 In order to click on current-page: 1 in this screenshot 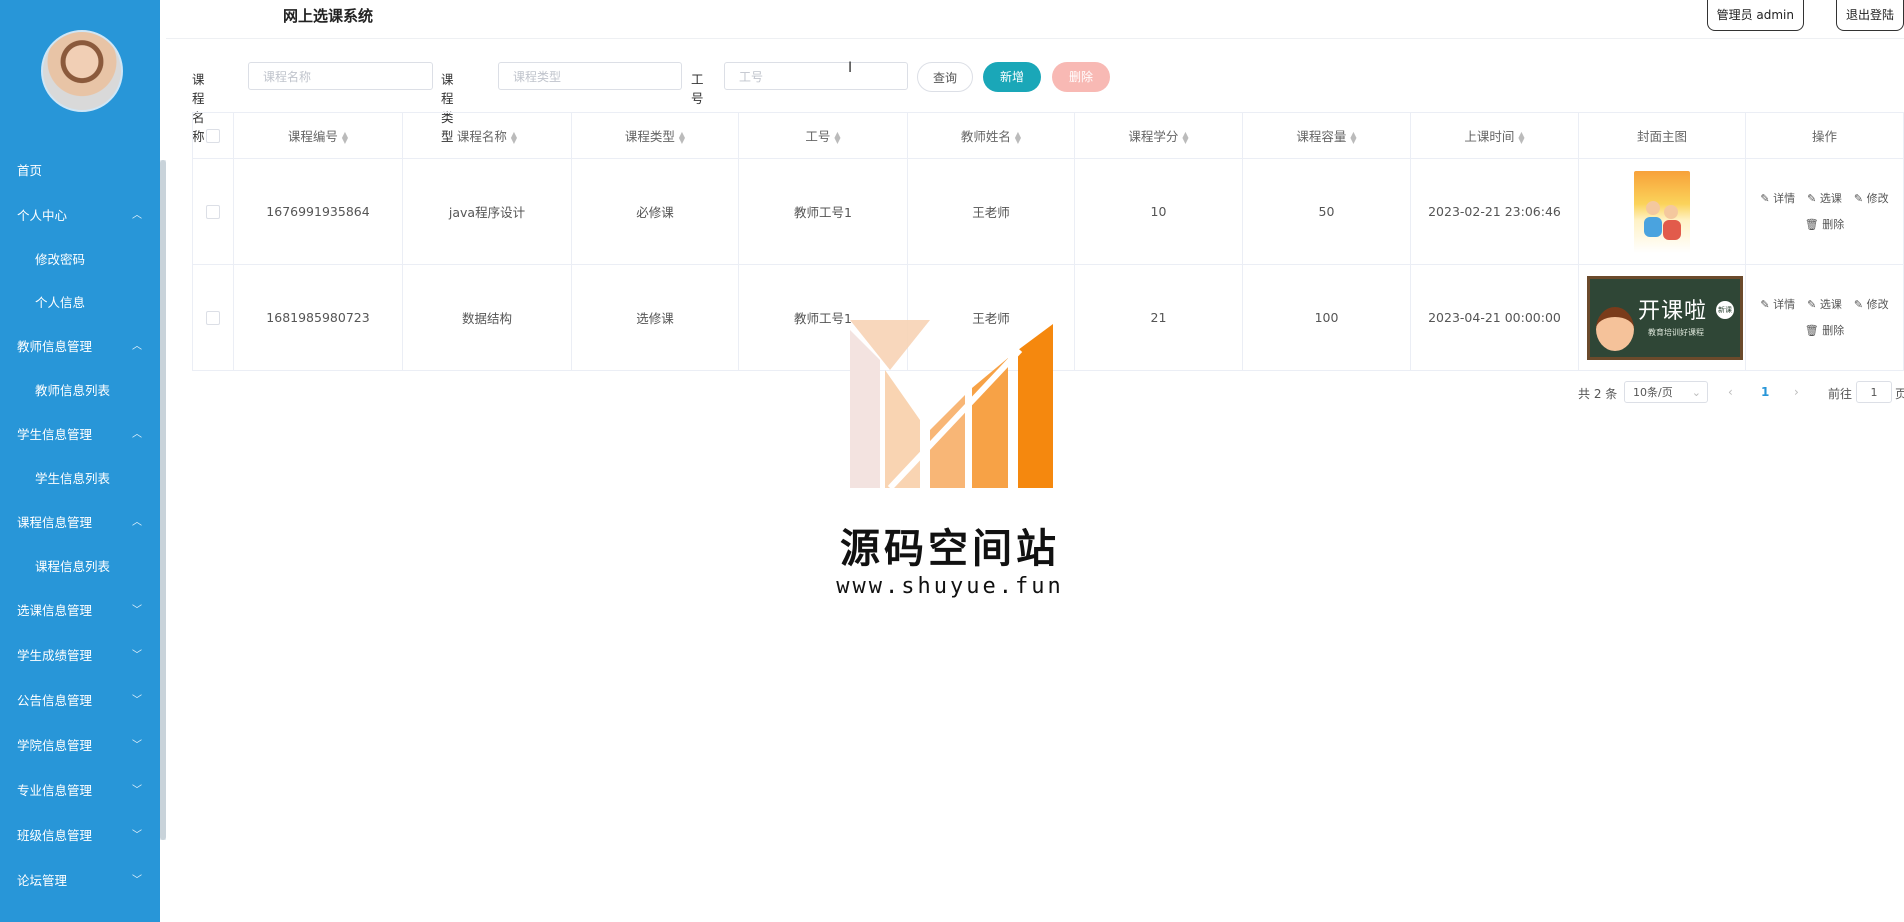, I will do `click(1765, 392)`.